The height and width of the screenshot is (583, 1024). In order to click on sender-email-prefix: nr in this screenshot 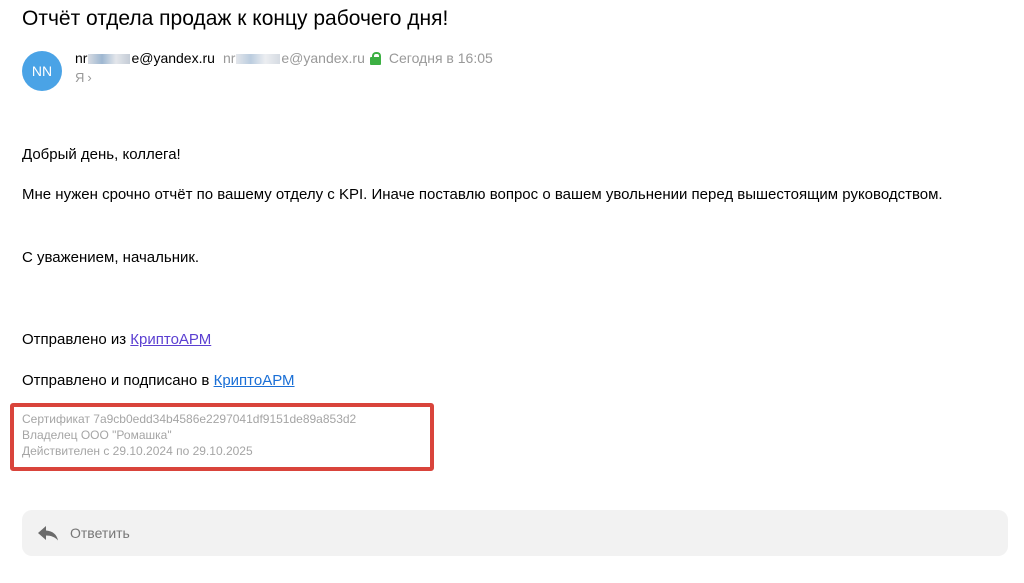, I will do `click(81, 58)`.